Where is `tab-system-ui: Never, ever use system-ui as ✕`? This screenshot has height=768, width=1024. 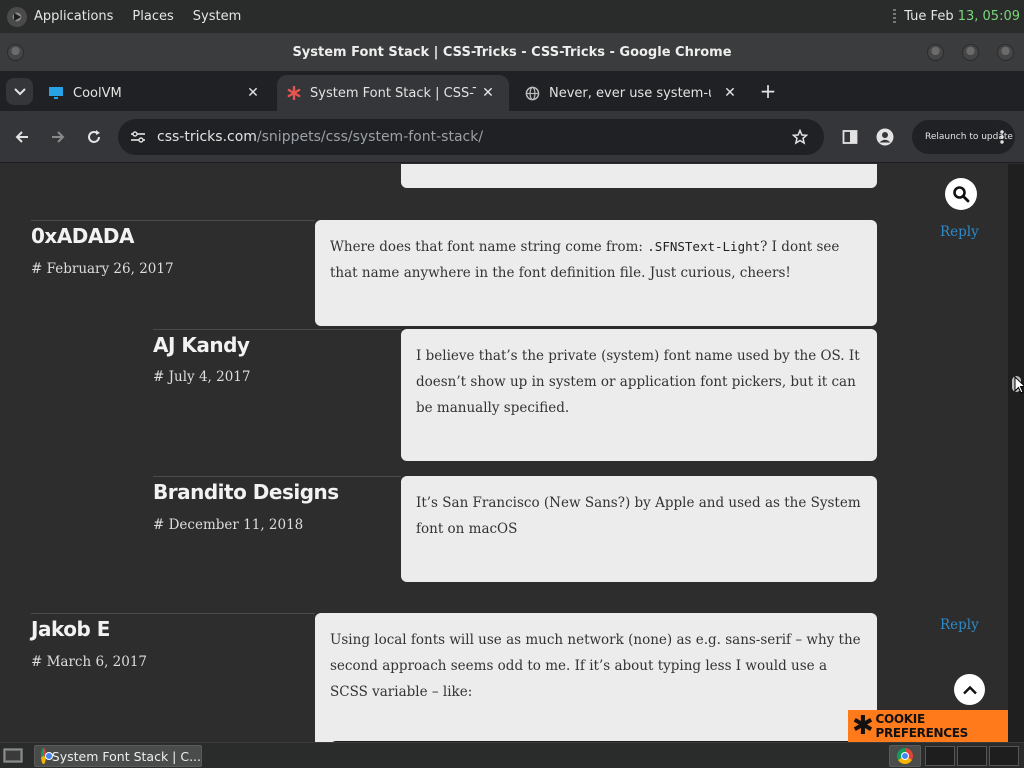 tab-system-ui: Never, ever use system-ui as ✕ is located at coordinates (633, 93).